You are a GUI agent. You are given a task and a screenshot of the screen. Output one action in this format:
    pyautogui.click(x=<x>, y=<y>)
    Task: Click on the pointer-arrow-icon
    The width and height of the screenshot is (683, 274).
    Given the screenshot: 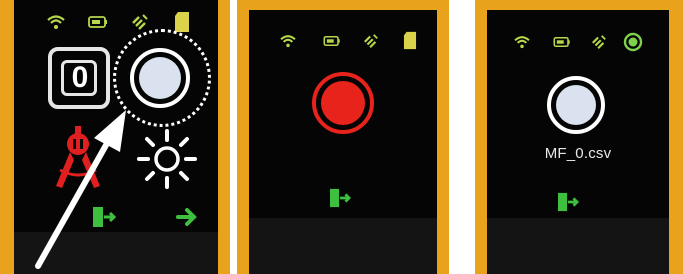 What is the action you would take?
    pyautogui.click(x=80, y=189)
    